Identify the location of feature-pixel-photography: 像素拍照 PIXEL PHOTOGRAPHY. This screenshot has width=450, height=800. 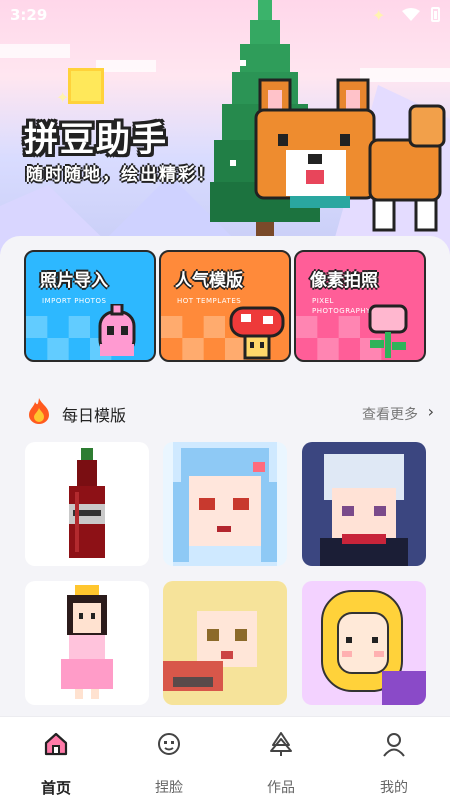
(360, 306).